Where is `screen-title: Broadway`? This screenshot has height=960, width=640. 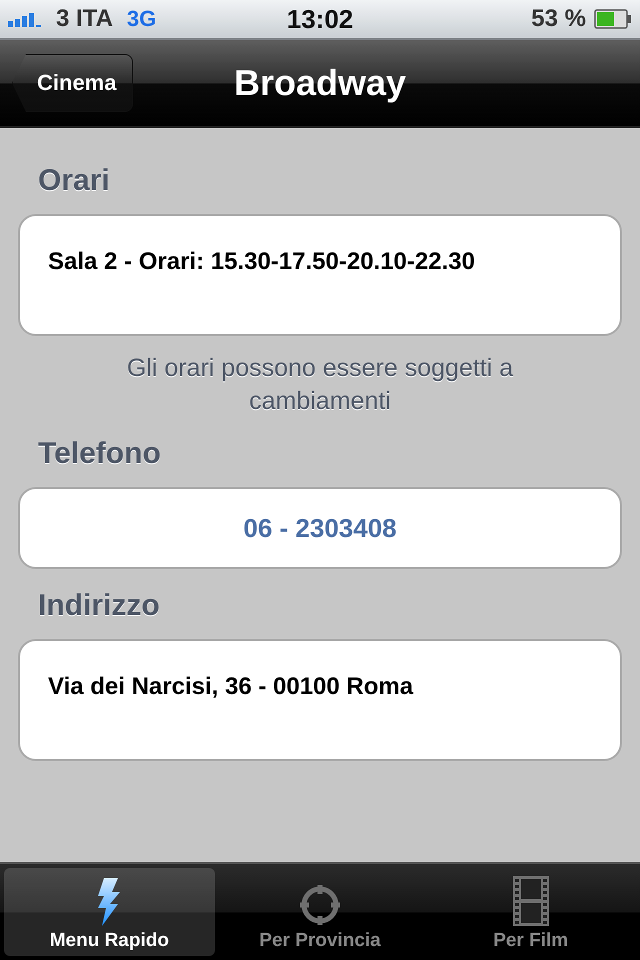 screen-title: Broadway is located at coordinates (320, 83).